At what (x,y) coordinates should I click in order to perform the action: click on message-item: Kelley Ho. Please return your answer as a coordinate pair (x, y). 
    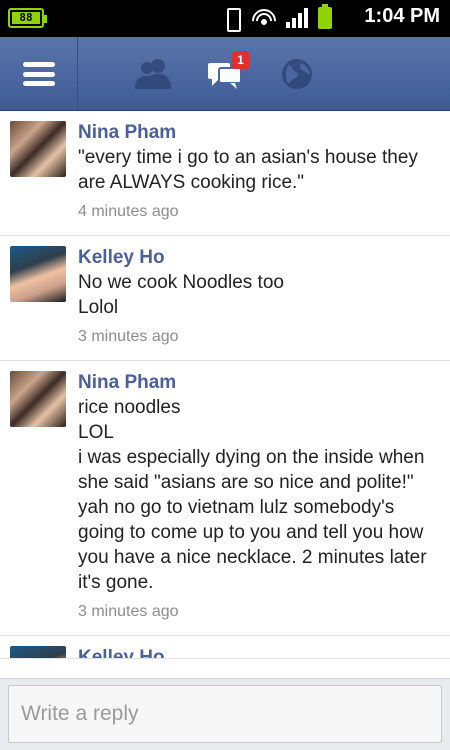
    Looking at the image, I should click on (225, 647).